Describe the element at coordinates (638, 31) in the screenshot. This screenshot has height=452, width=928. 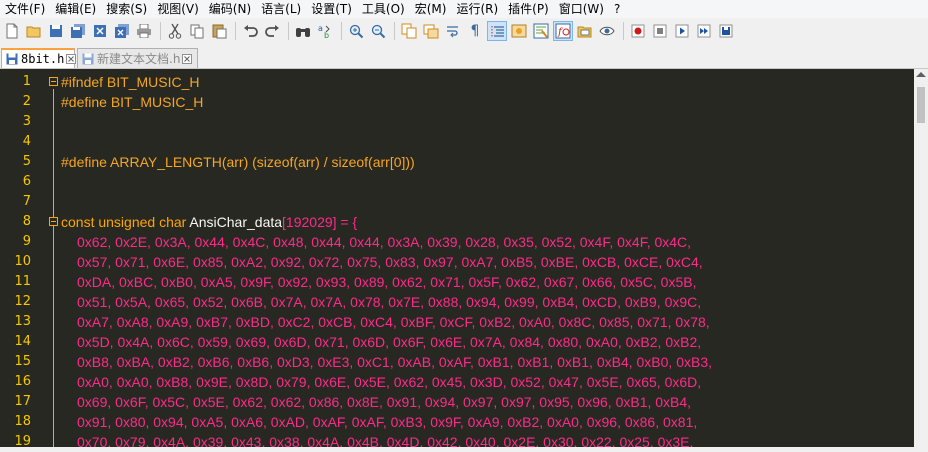
I see `record-macro-button` at that location.